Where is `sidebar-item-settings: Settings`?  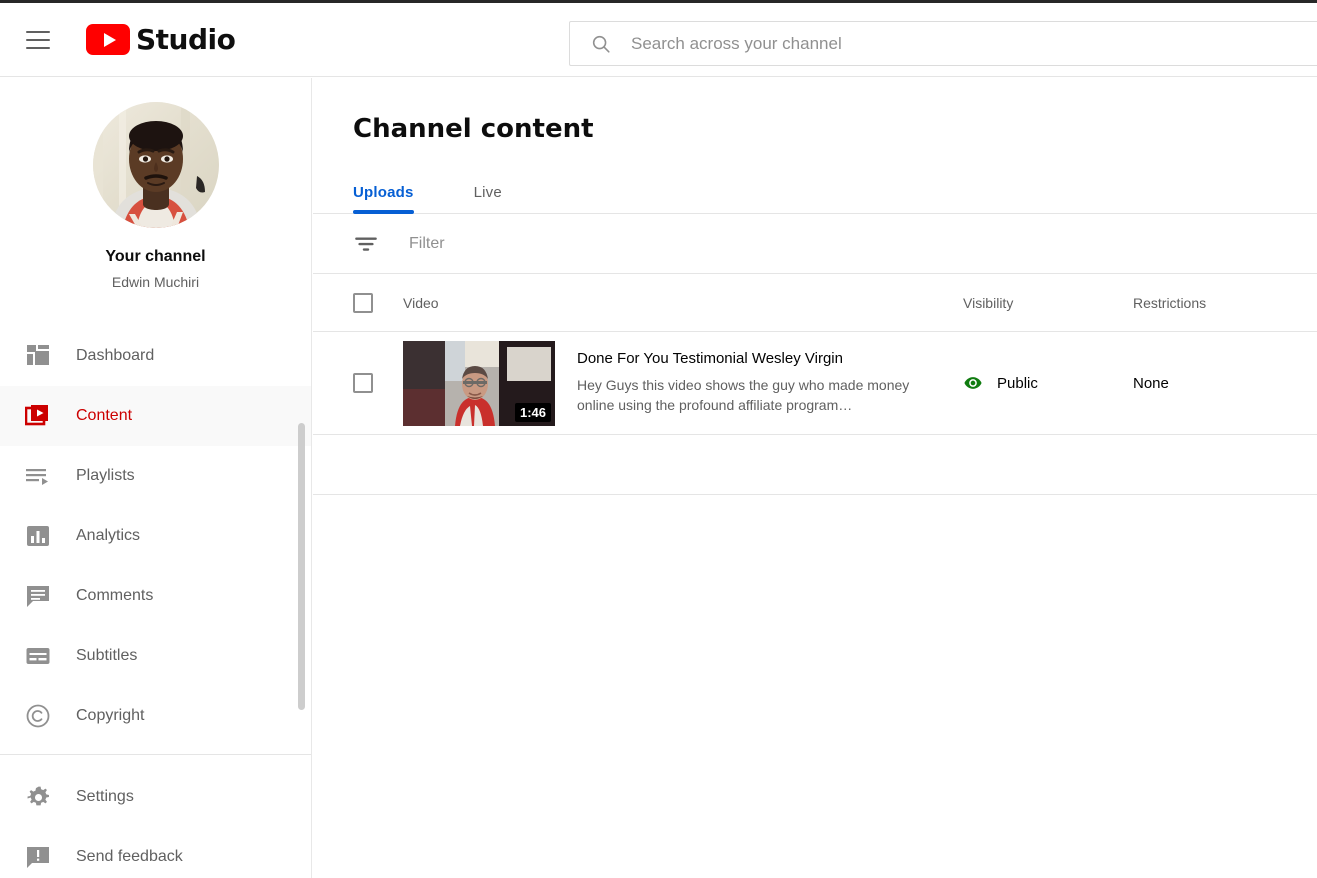
sidebar-item-settings: Settings is located at coordinates (155, 797).